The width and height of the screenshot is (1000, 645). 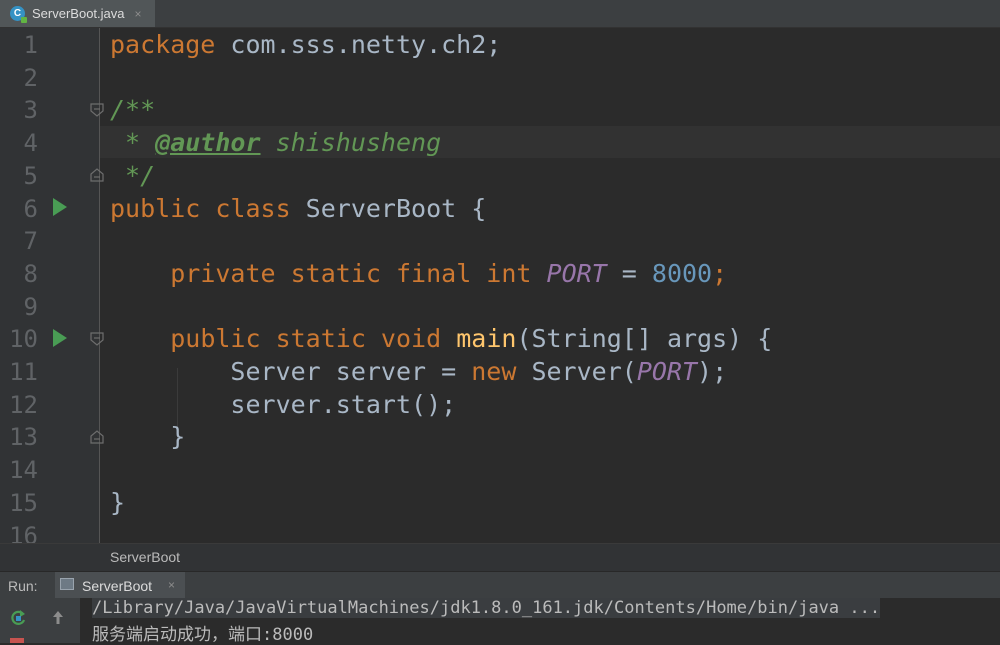 What do you see at coordinates (30, 306) in the screenshot?
I see `line-number: 9` at bounding box center [30, 306].